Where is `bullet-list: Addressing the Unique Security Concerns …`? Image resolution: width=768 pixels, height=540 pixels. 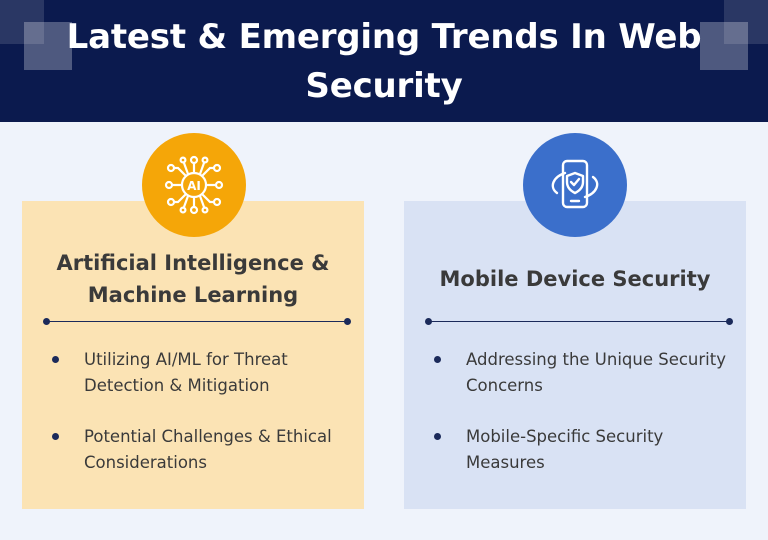
bullet-list: Addressing the Unique Security Concerns … is located at coordinates (582, 424).